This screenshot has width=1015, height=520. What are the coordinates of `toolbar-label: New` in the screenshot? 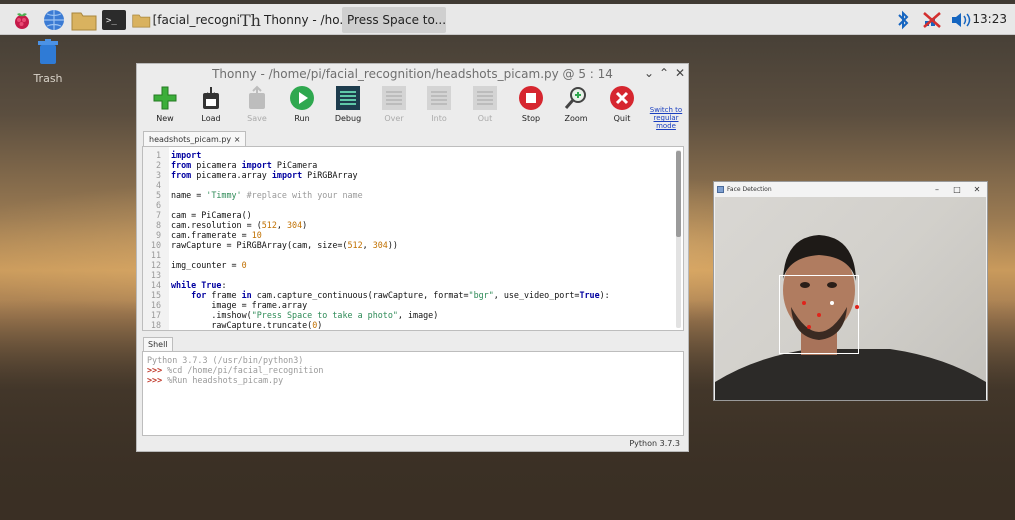 It's located at (165, 118).